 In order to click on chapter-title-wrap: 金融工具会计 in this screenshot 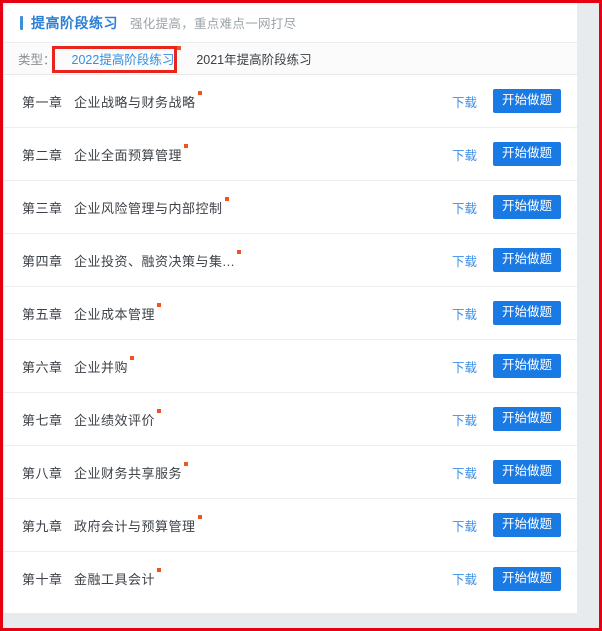, I will do `click(263, 578)`.